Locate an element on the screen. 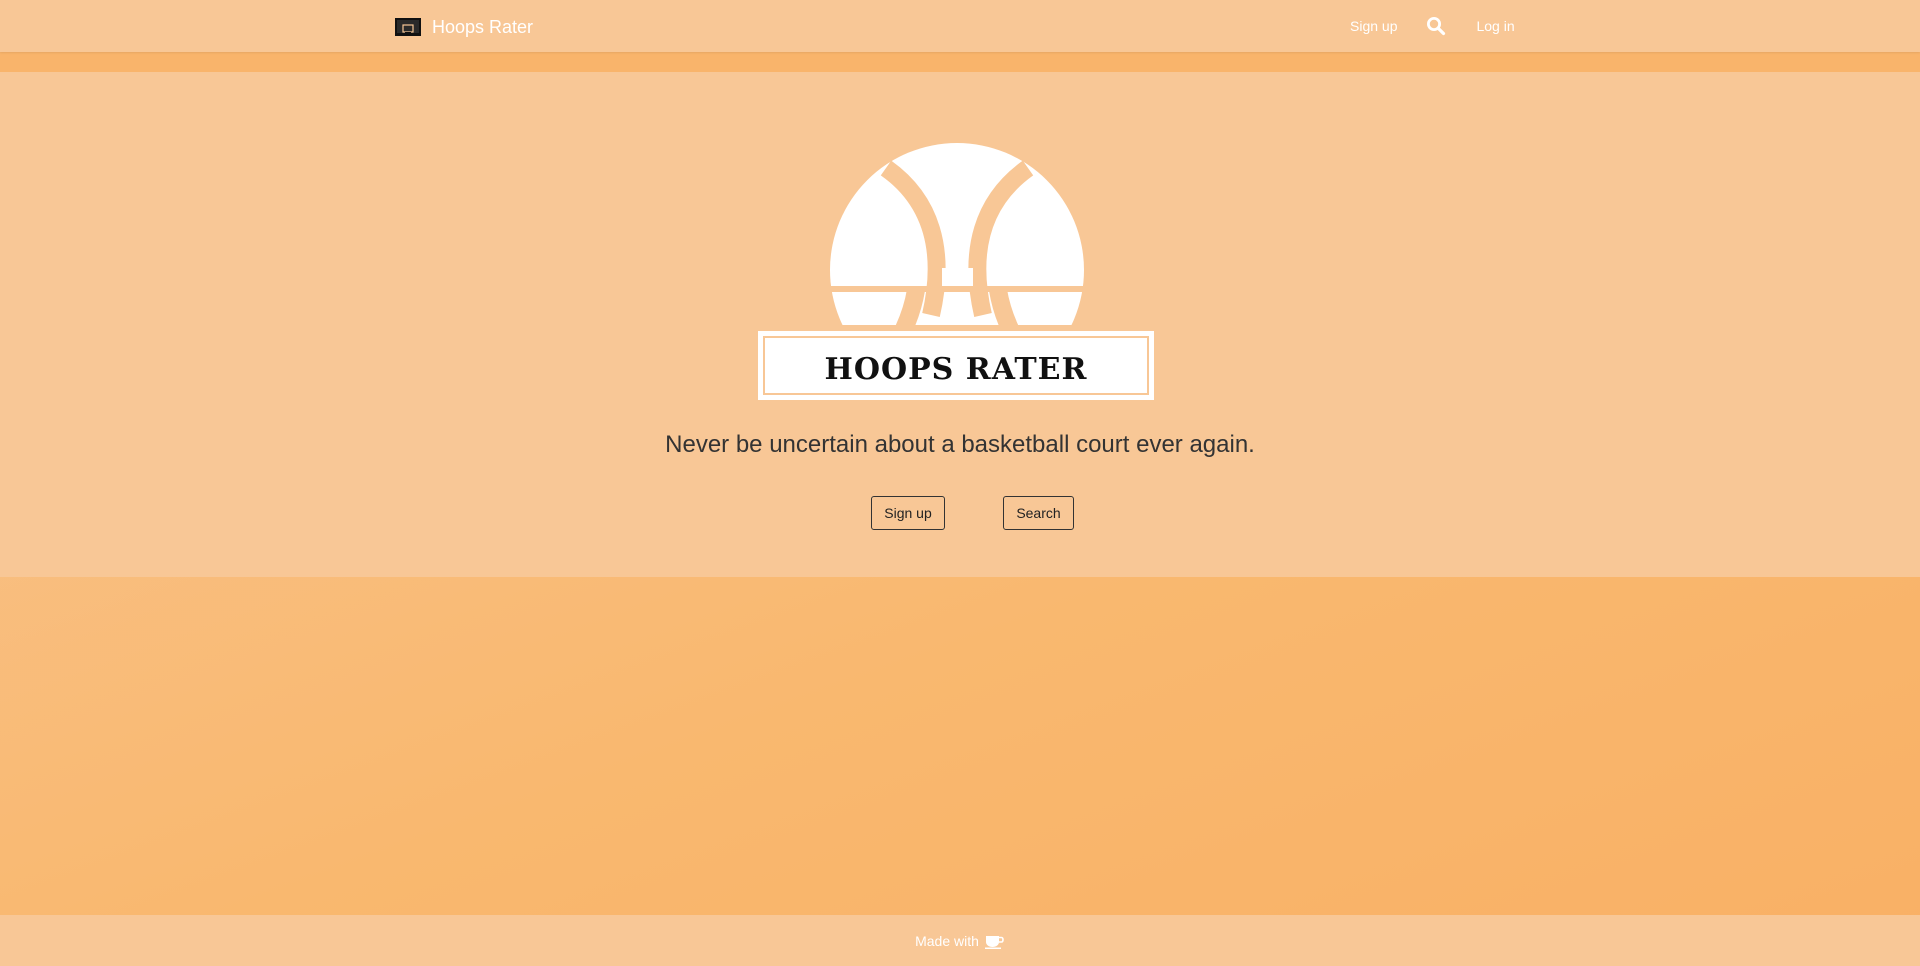  search-button: Search is located at coordinates (1038, 513).